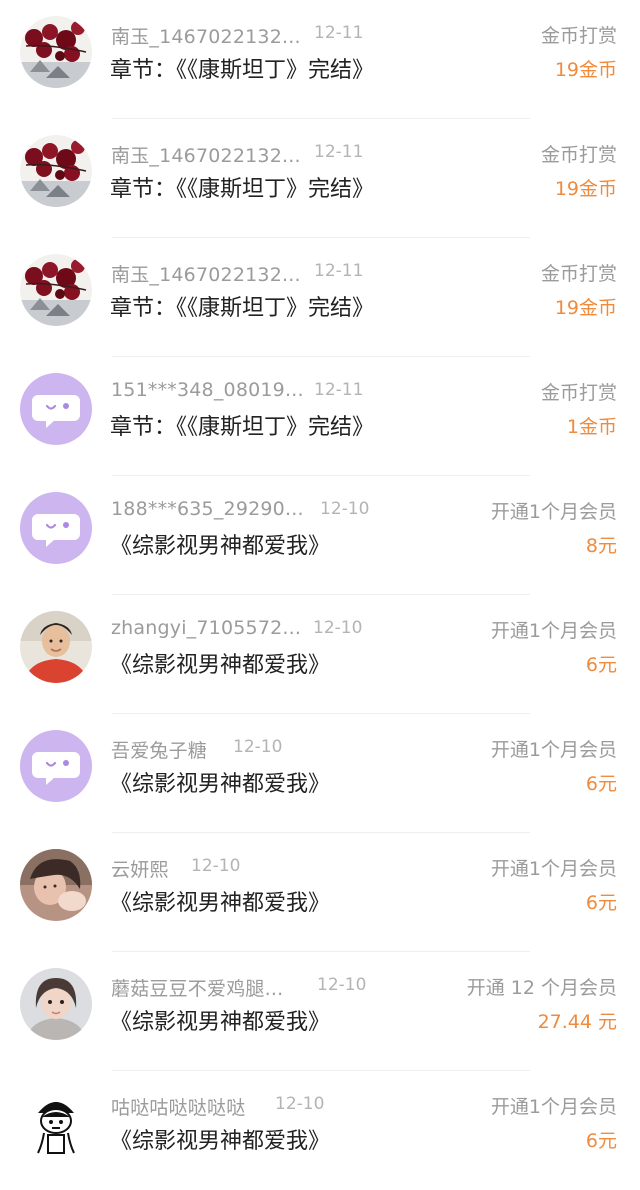 The image size is (640, 1190). I want to click on user-name: 咕哒咕哒哒哒哒, so click(178, 1108).